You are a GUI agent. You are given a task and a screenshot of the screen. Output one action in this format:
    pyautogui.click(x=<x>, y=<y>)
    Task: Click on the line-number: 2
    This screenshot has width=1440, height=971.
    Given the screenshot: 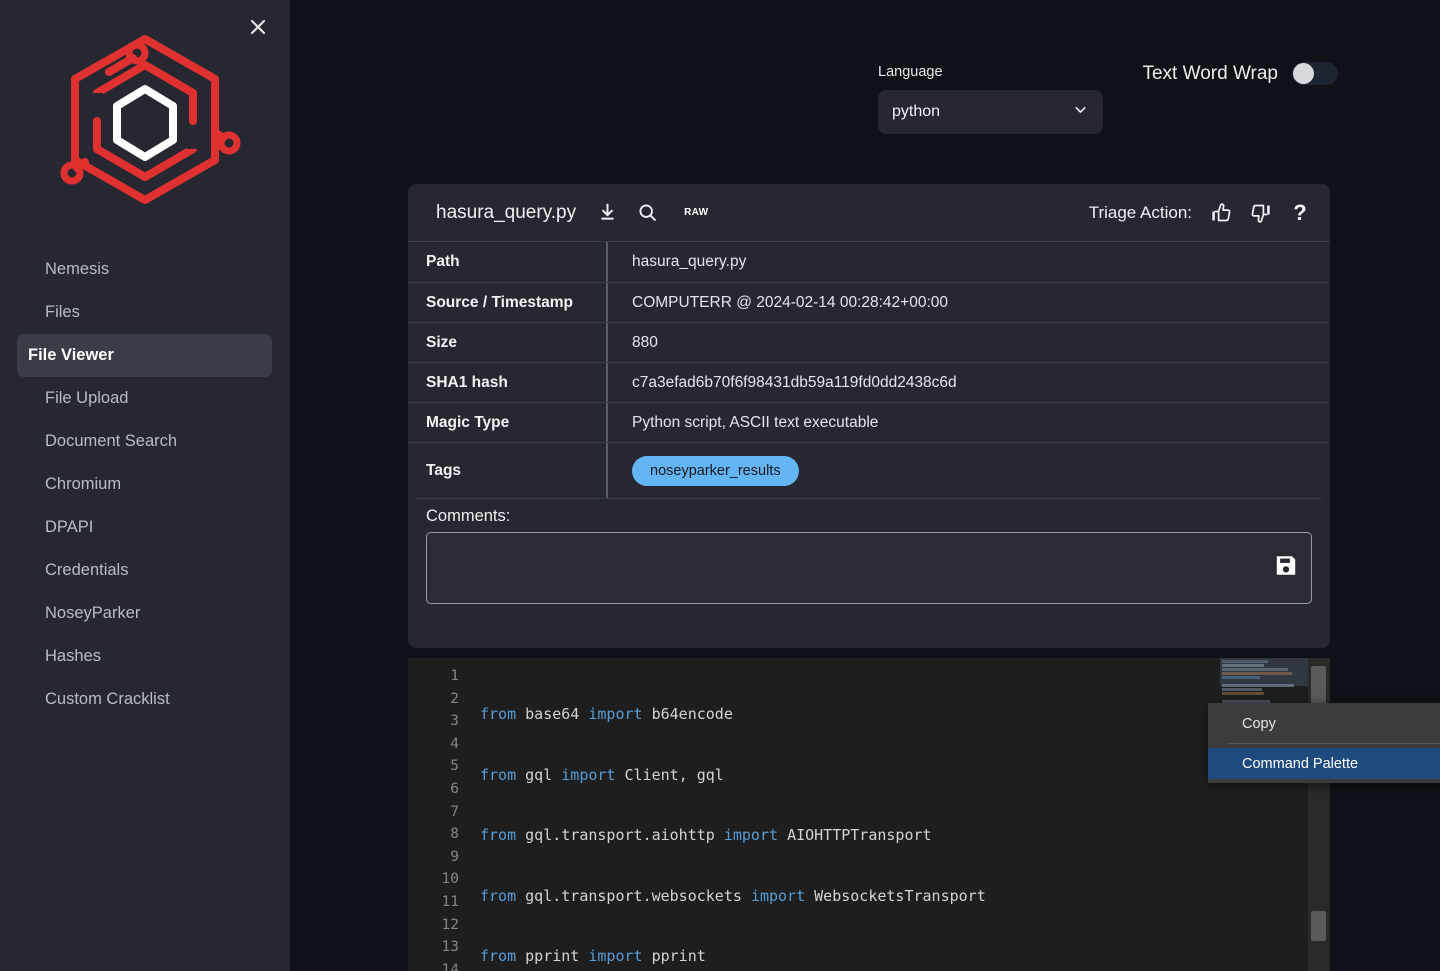 What is the action you would take?
    pyautogui.click(x=454, y=698)
    